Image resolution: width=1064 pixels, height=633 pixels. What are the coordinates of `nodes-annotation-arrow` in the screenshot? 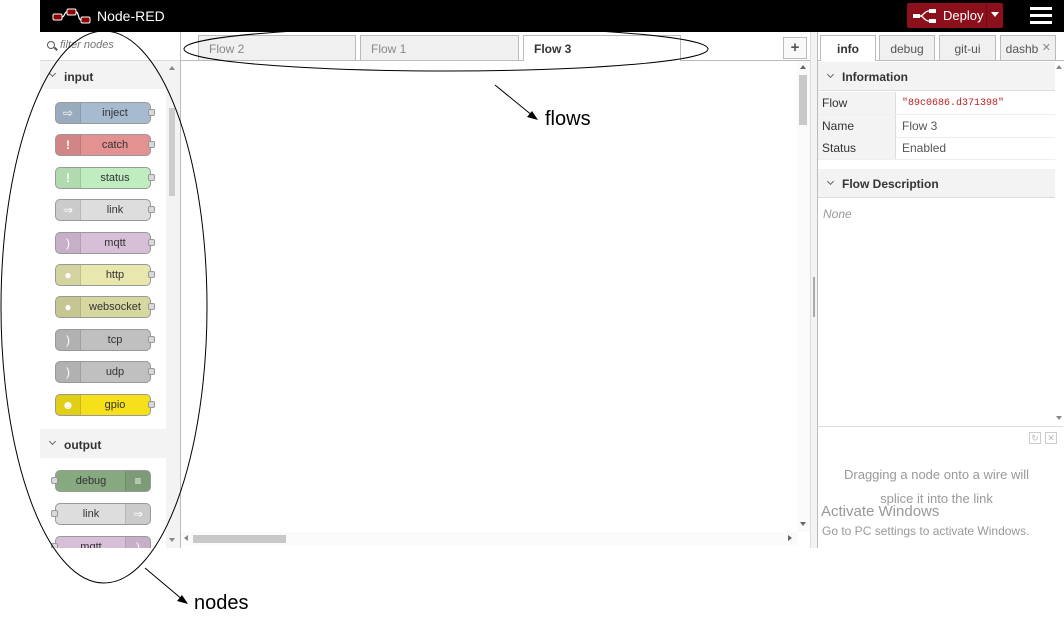 It's located at (164, 584).